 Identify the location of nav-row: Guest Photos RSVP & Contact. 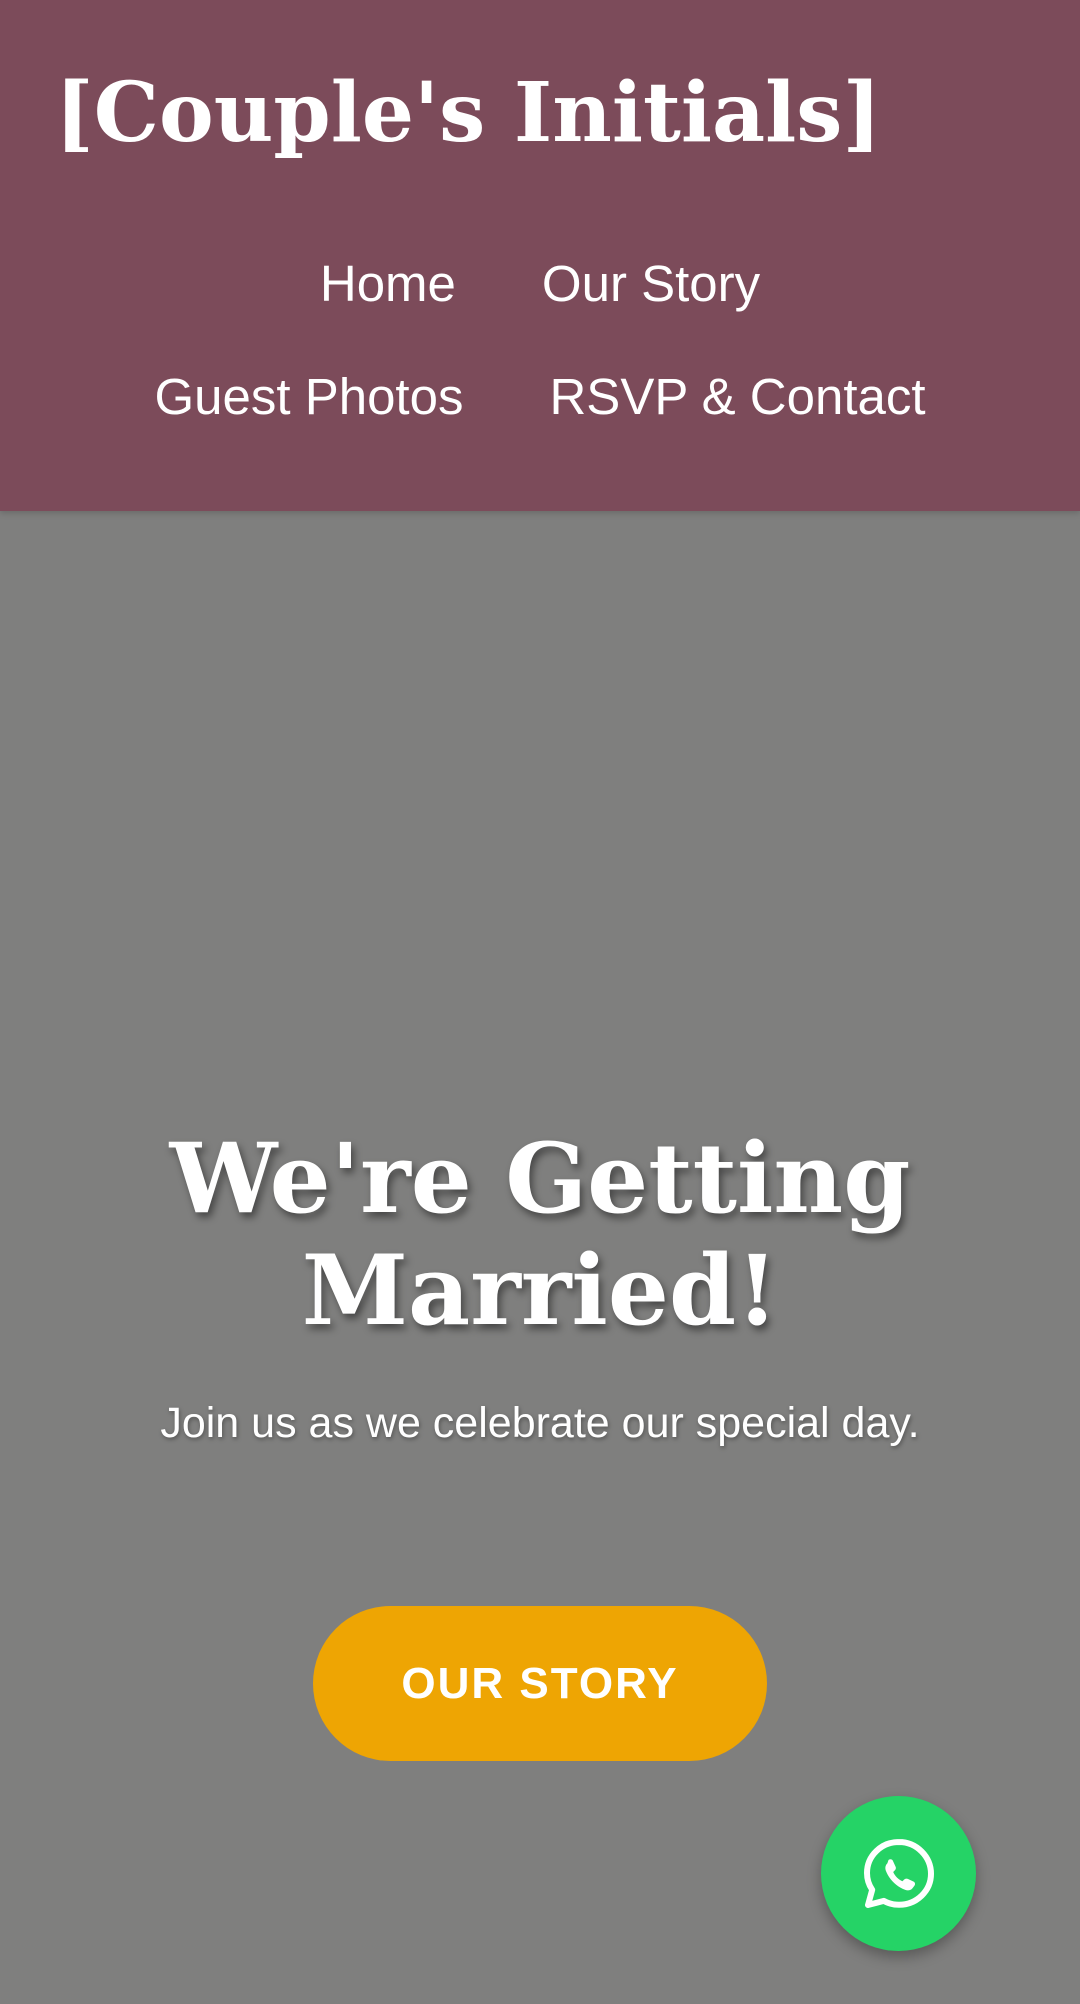
(540, 397).